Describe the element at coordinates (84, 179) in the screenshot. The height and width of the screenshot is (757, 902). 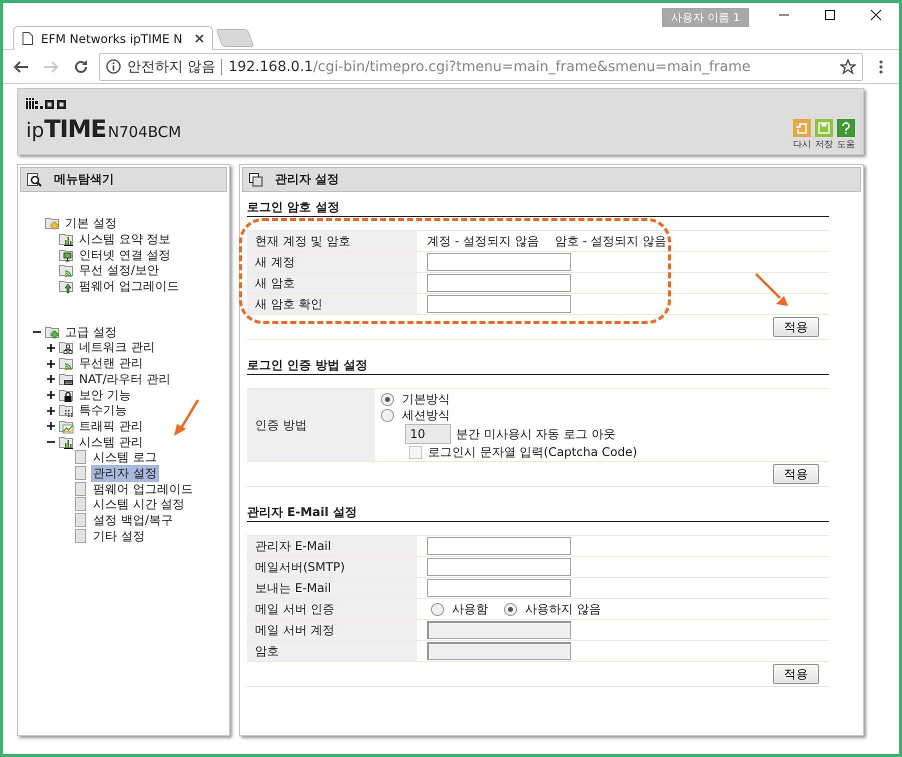
I see `panel-title: 메뉴탐색기` at that location.